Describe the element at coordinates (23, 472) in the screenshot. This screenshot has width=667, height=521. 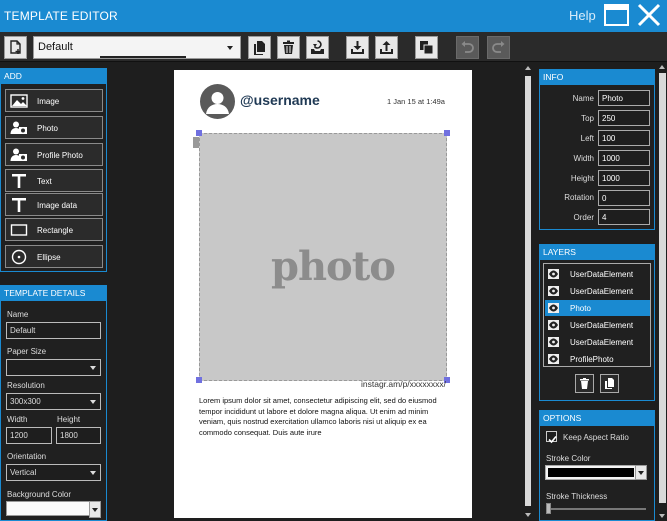
I see `orientation-value: Vertical` at that location.